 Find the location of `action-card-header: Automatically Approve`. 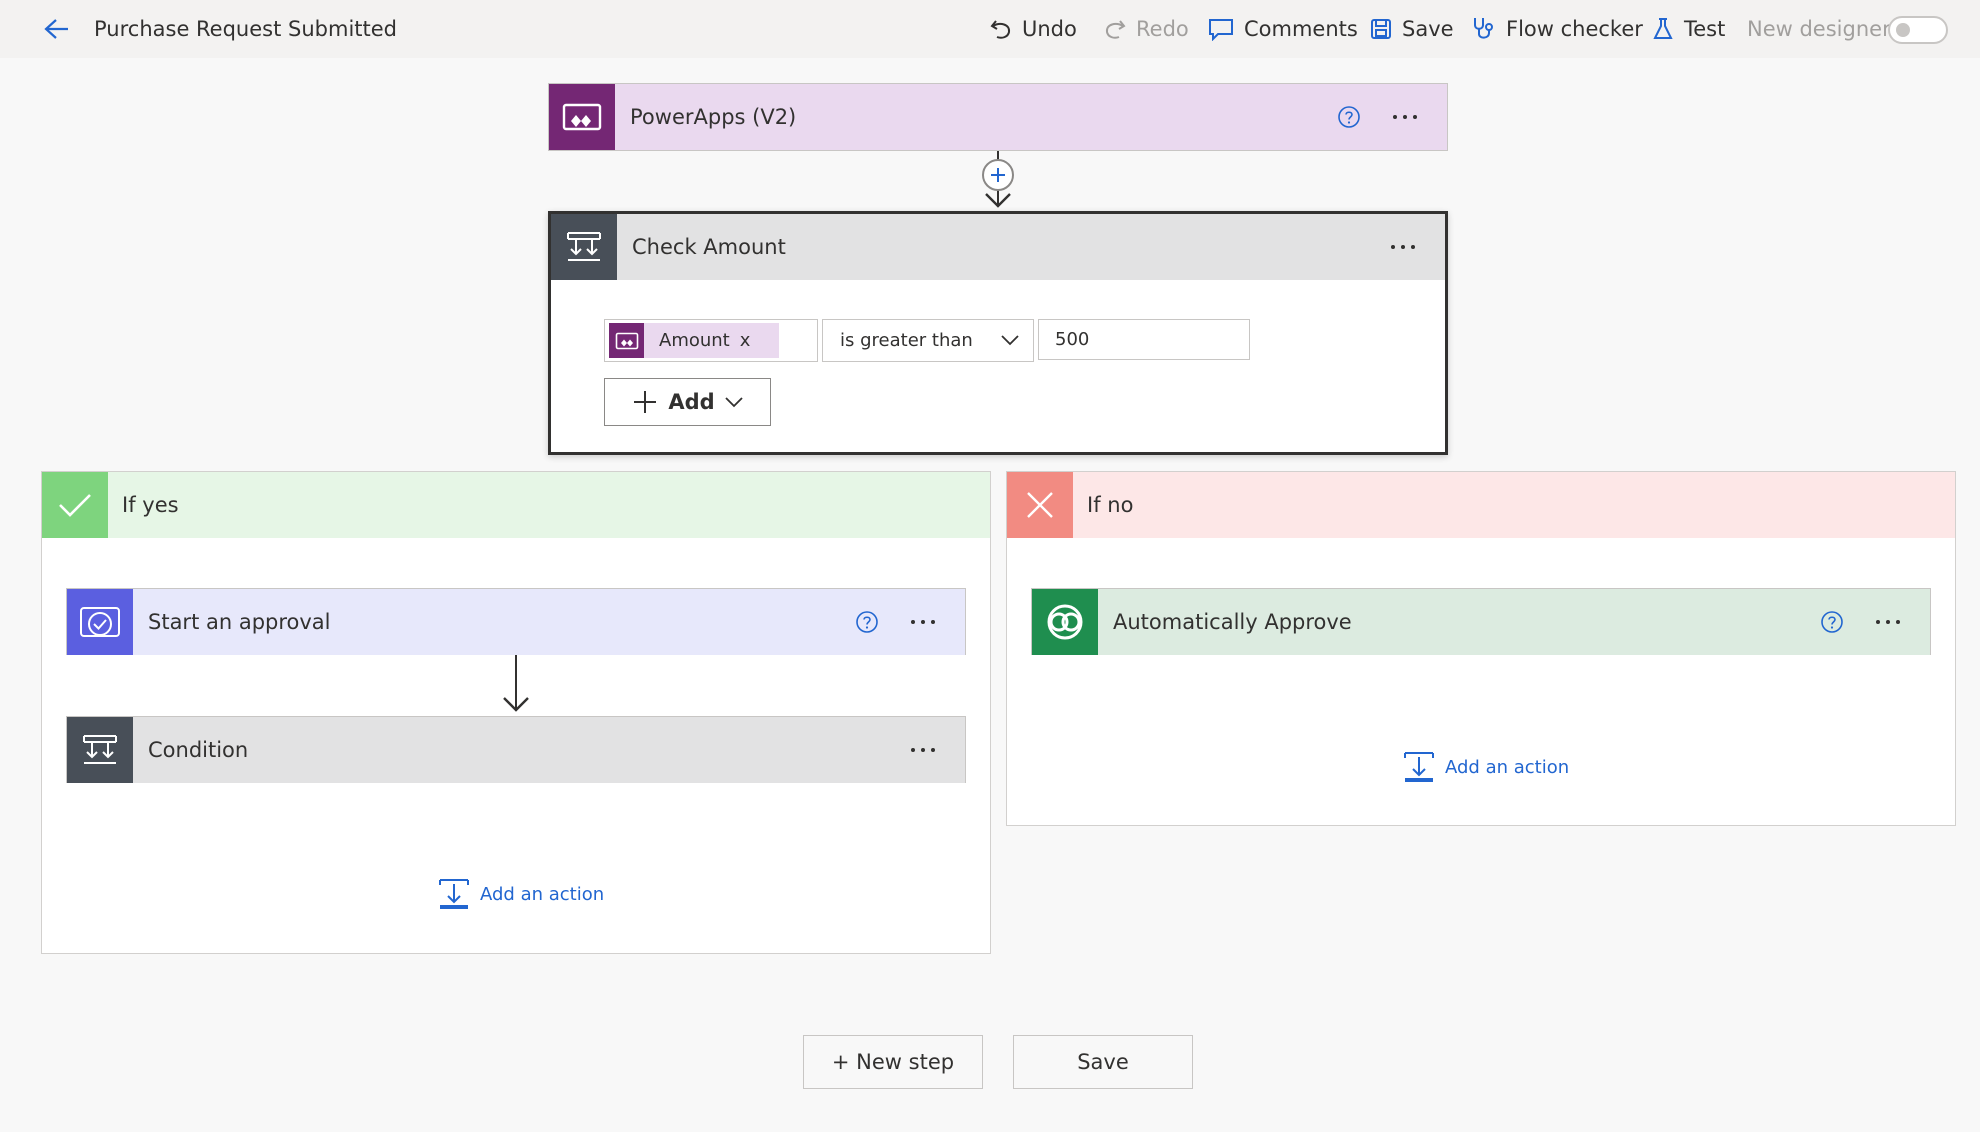

action-card-header: Automatically Approve is located at coordinates (1481, 622).